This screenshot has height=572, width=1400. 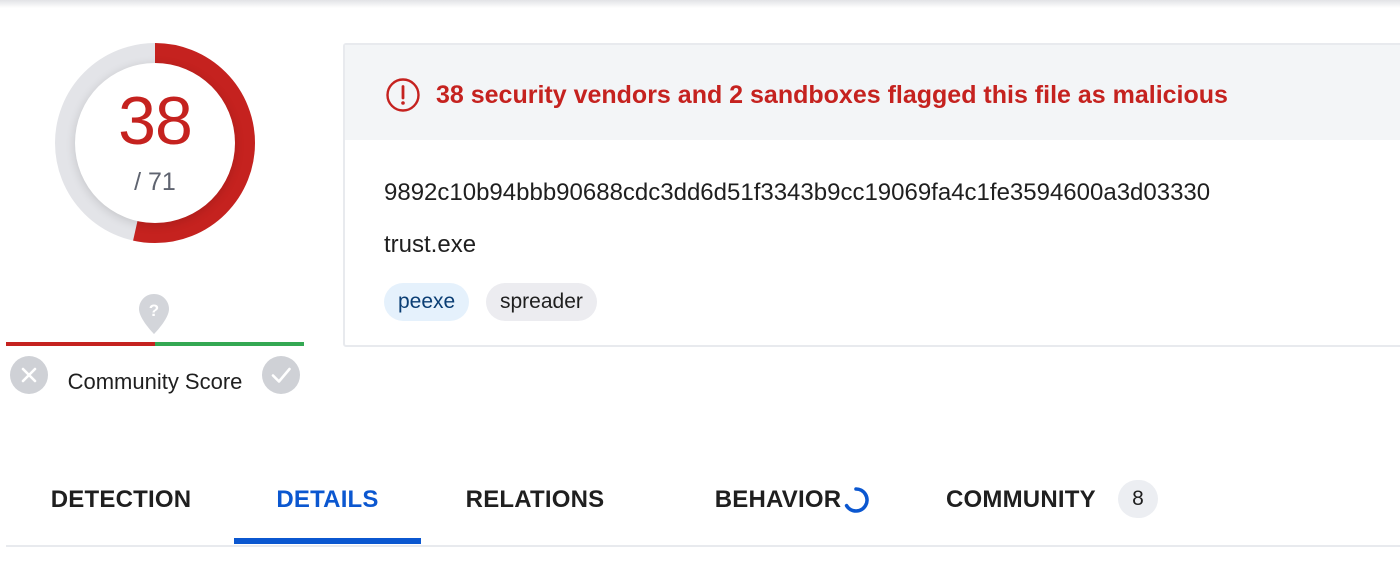 I want to click on detection-score-gauge: 38 / 71, so click(x=155, y=143).